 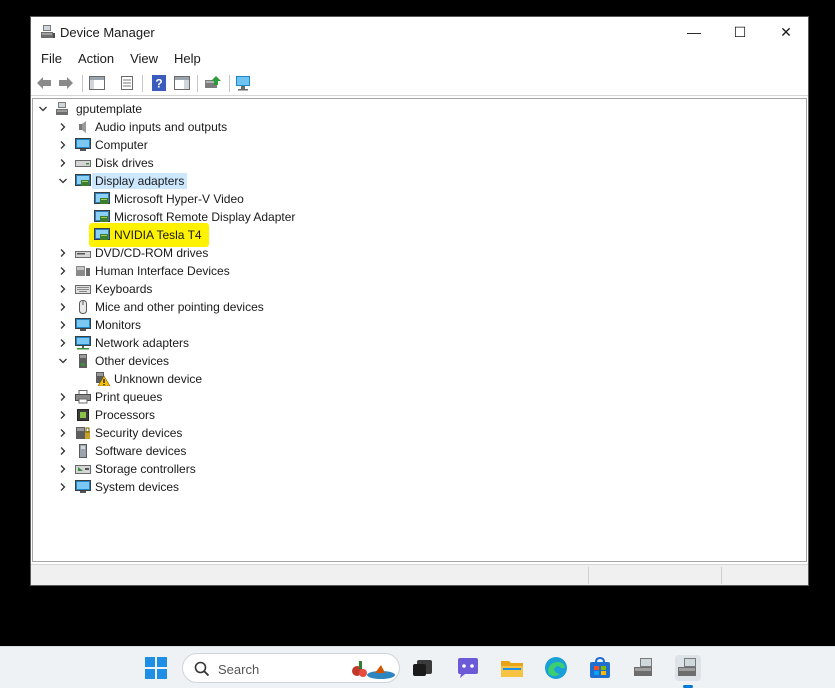 I want to click on tree-node-print-queues: Print queues, so click(x=183, y=397).